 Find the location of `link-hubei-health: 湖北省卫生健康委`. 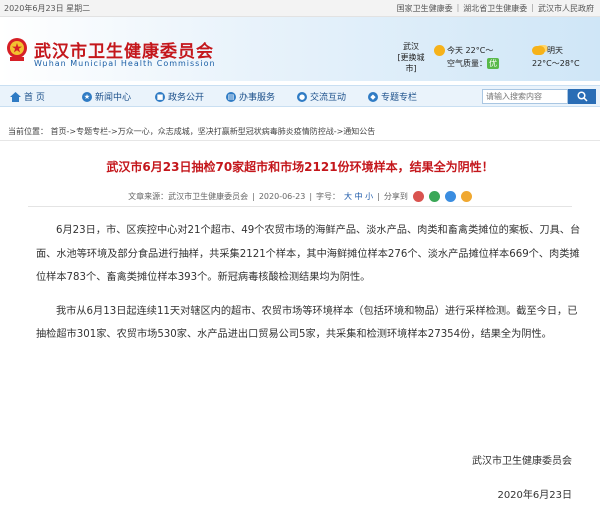

link-hubei-health: 湖北省卫生健康委 is located at coordinates (495, 8).